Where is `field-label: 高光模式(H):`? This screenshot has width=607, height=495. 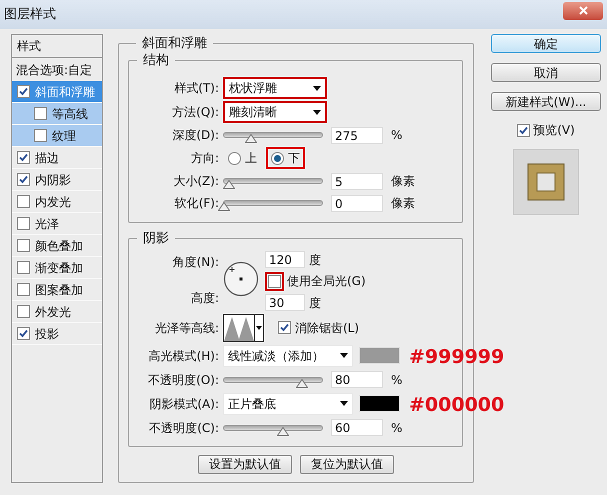
field-label: 高光模式(H): is located at coordinates (184, 356).